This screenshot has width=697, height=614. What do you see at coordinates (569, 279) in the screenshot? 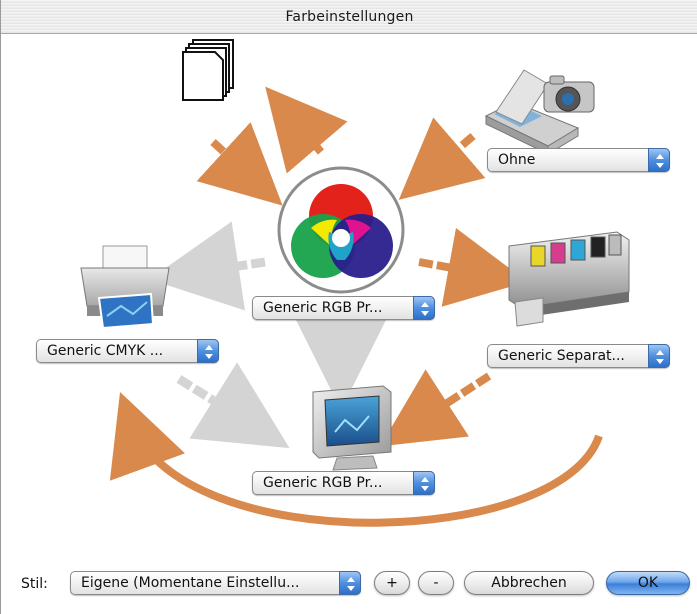
I see `printing-press-icon` at bounding box center [569, 279].